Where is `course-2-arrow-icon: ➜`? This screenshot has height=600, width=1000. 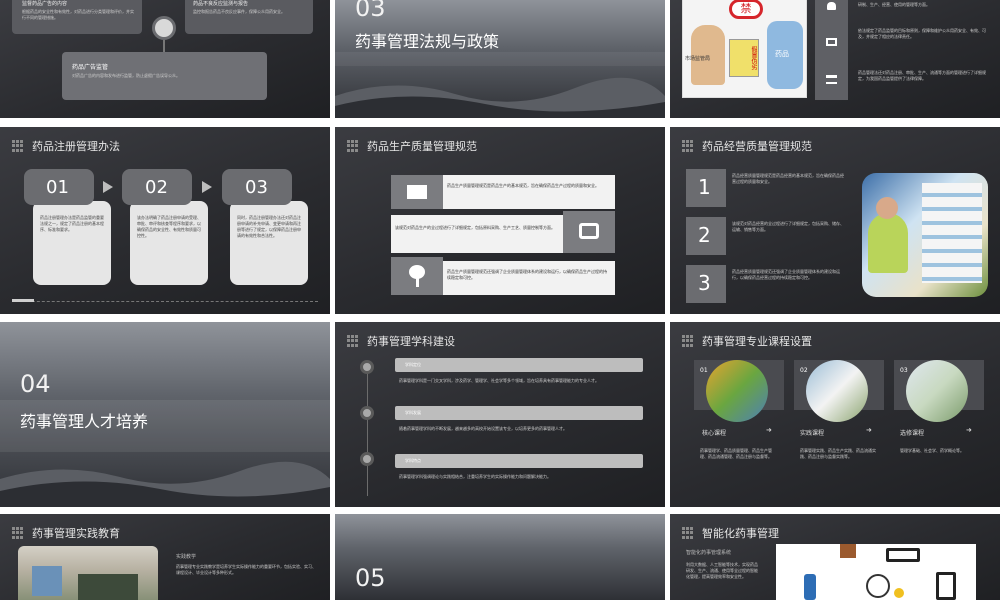 course-2-arrow-icon: ➜ is located at coordinates (869, 430).